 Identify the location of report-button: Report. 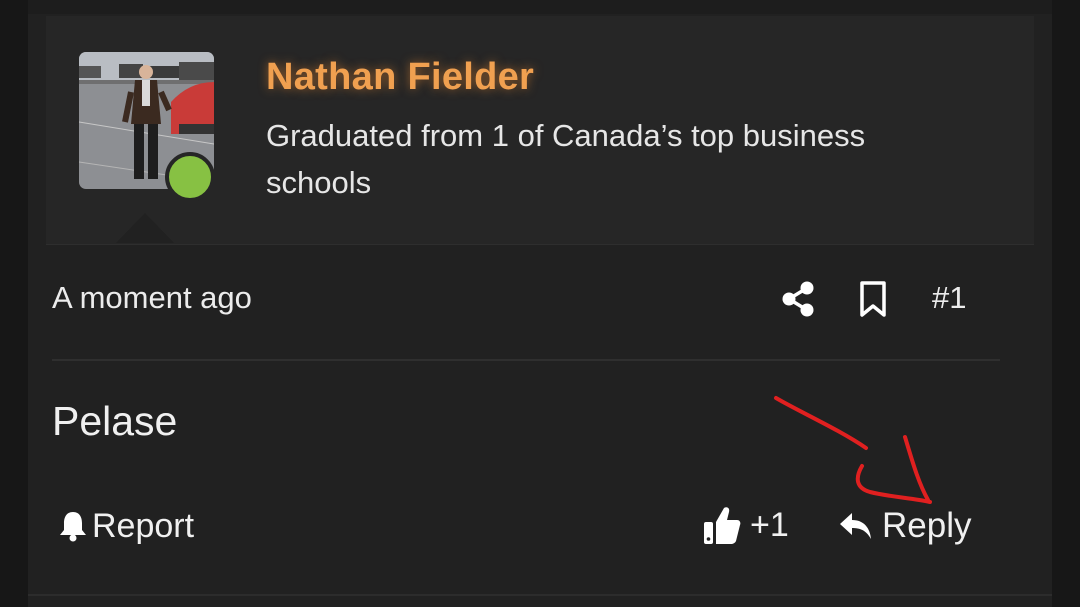
(126, 526).